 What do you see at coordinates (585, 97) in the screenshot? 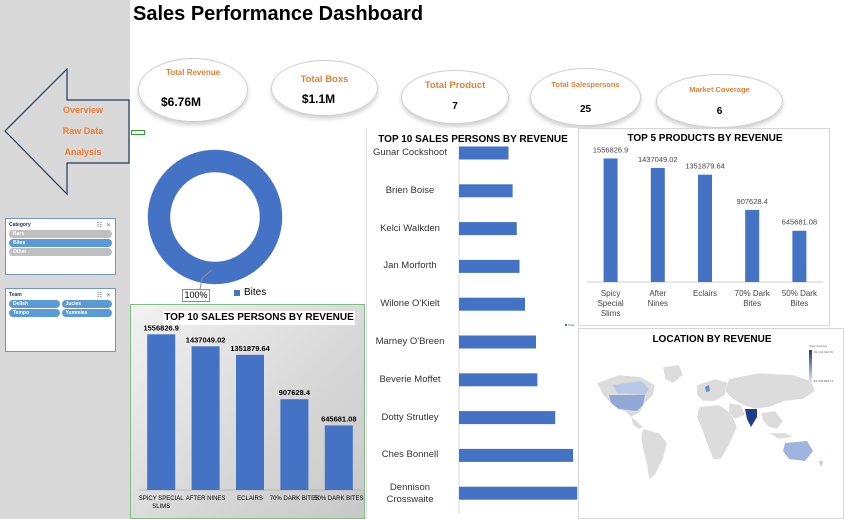
I see `kpi-total-salespersons: Total Salespersons 25` at bounding box center [585, 97].